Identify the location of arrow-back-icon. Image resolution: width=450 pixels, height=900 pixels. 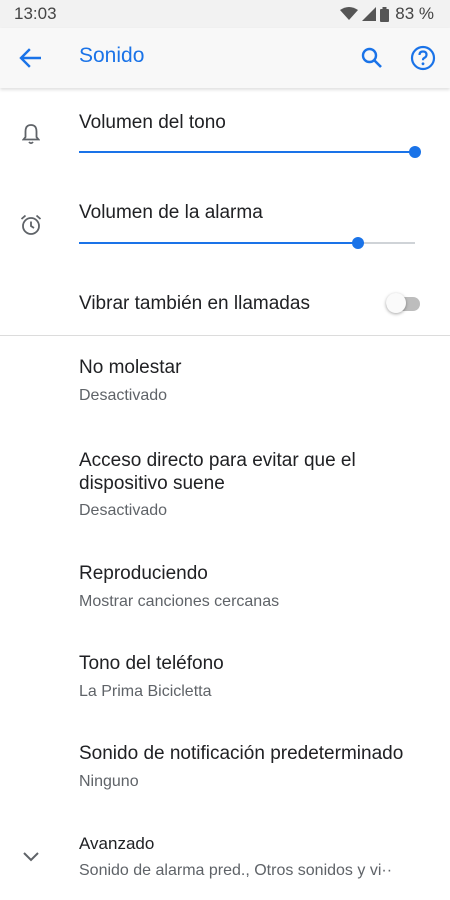
(30, 58).